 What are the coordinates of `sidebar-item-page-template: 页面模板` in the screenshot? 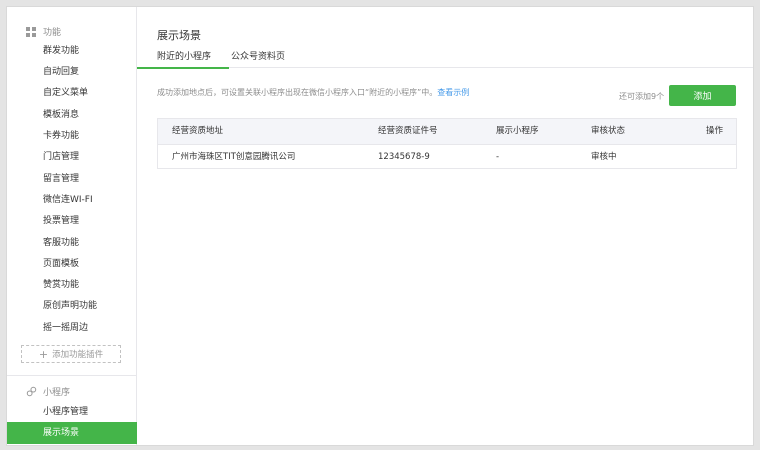 It's located at (61, 264).